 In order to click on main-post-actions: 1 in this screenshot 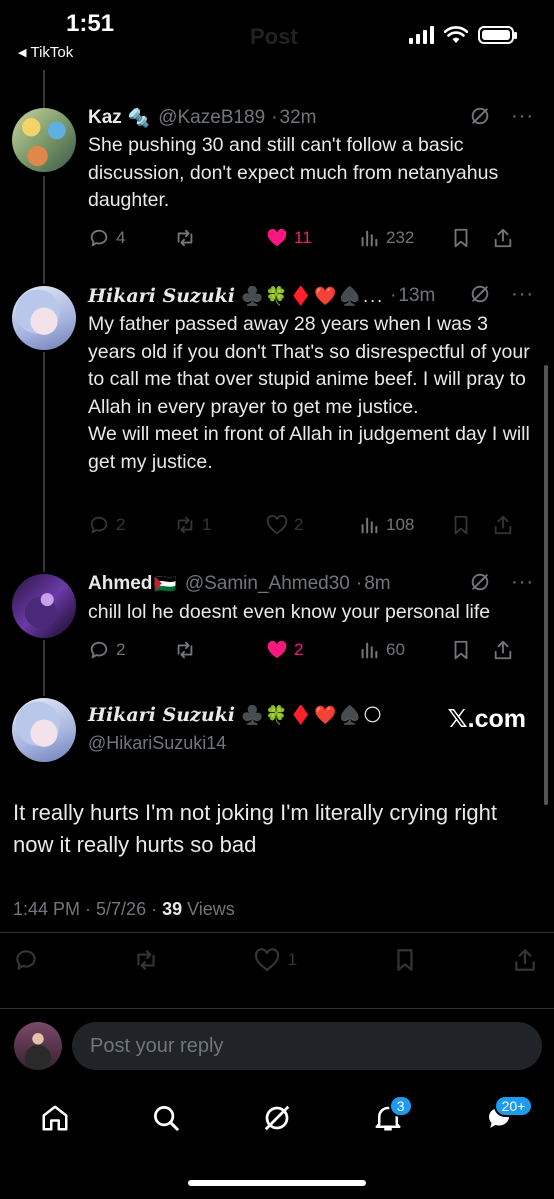, I will do `click(275, 960)`.